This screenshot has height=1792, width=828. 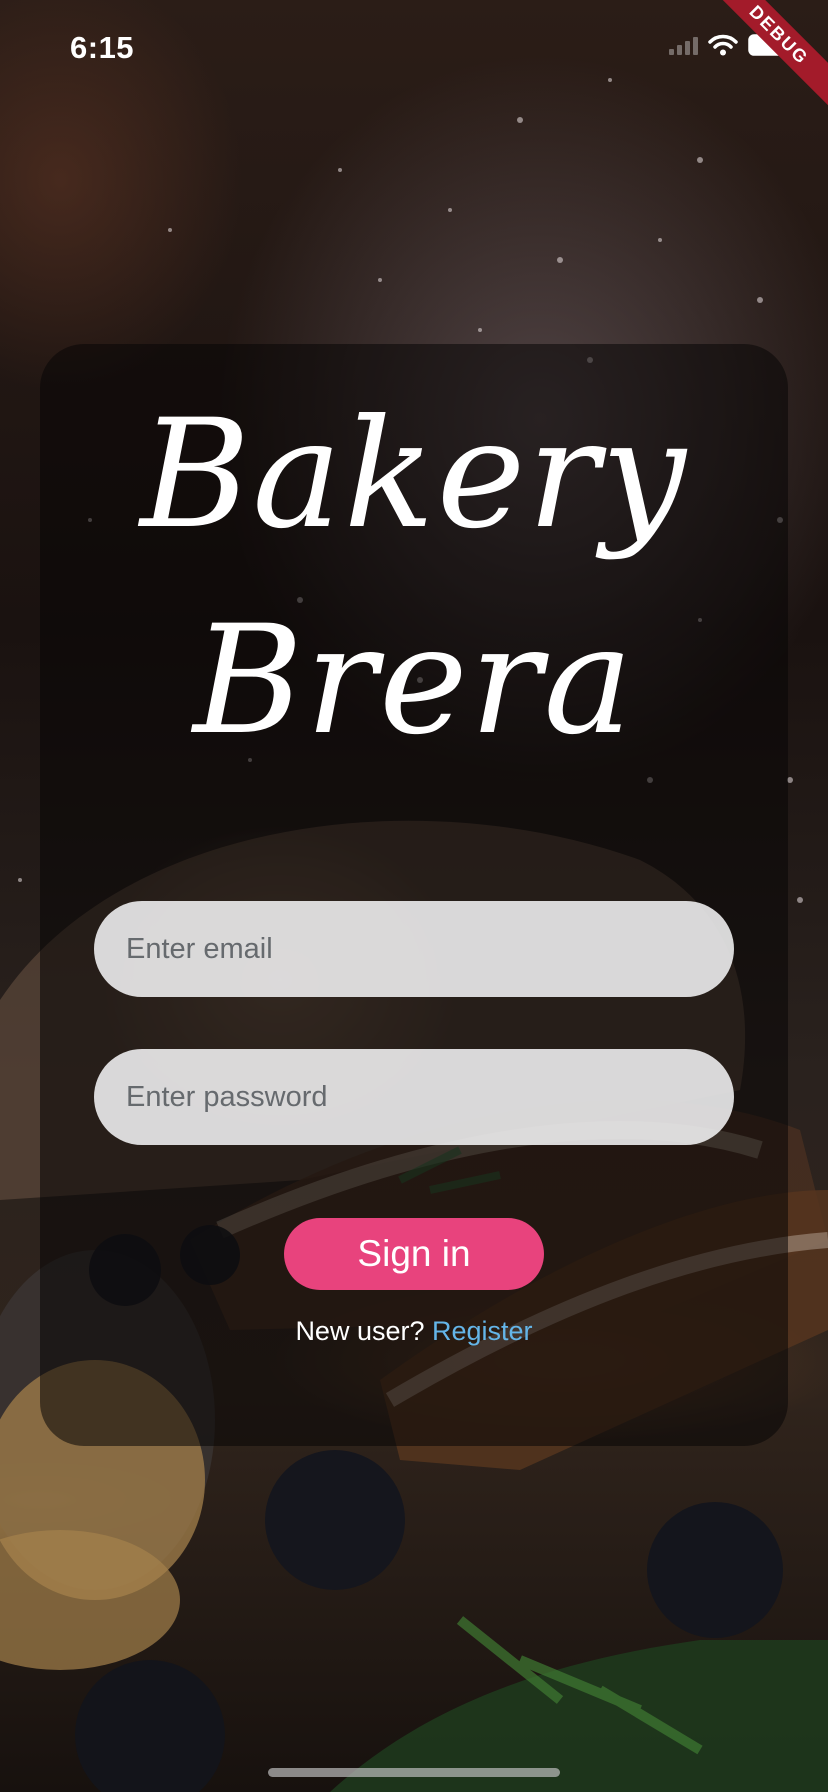 What do you see at coordinates (414, 681) in the screenshot?
I see `app-title-line-2: Brera` at bounding box center [414, 681].